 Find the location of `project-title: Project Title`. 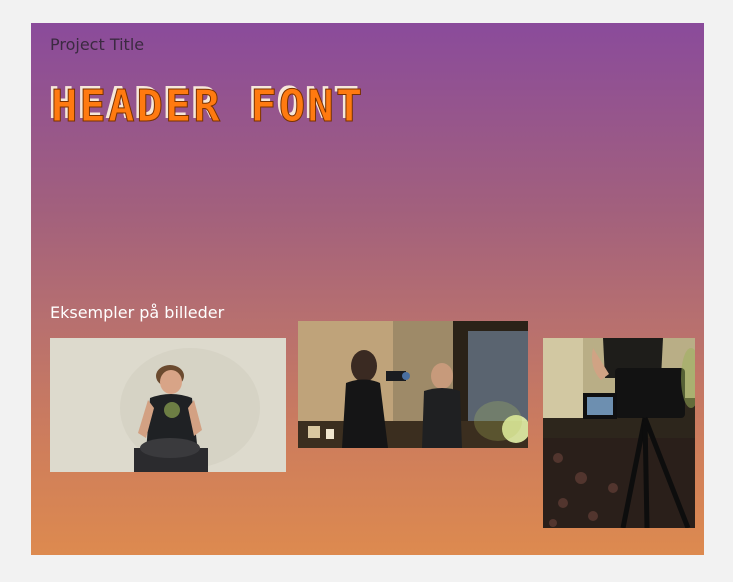

project-title: Project Title is located at coordinates (97, 44).